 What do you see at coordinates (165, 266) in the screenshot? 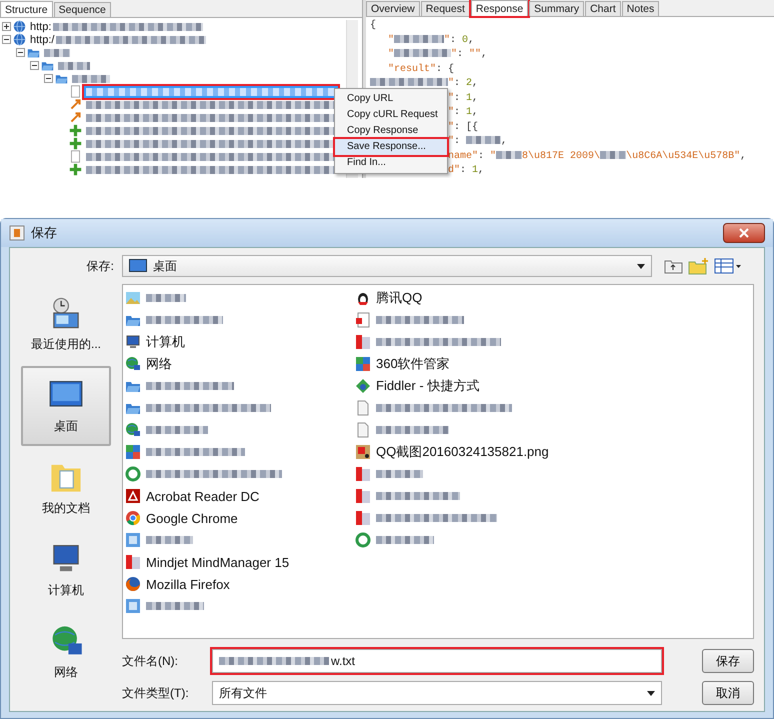
I see `location-value: 桌面` at bounding box center [165, 266].